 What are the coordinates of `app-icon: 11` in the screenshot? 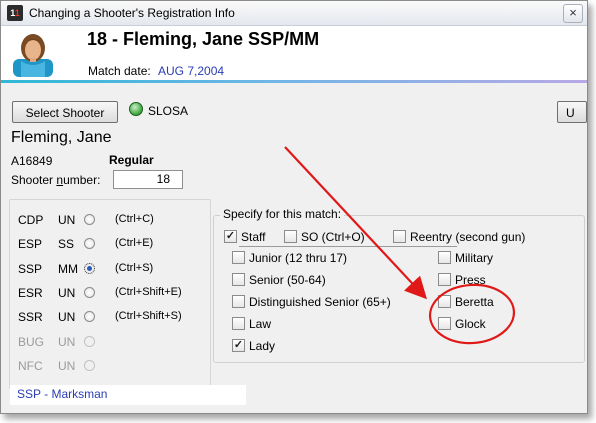 It's located at (15, 13).